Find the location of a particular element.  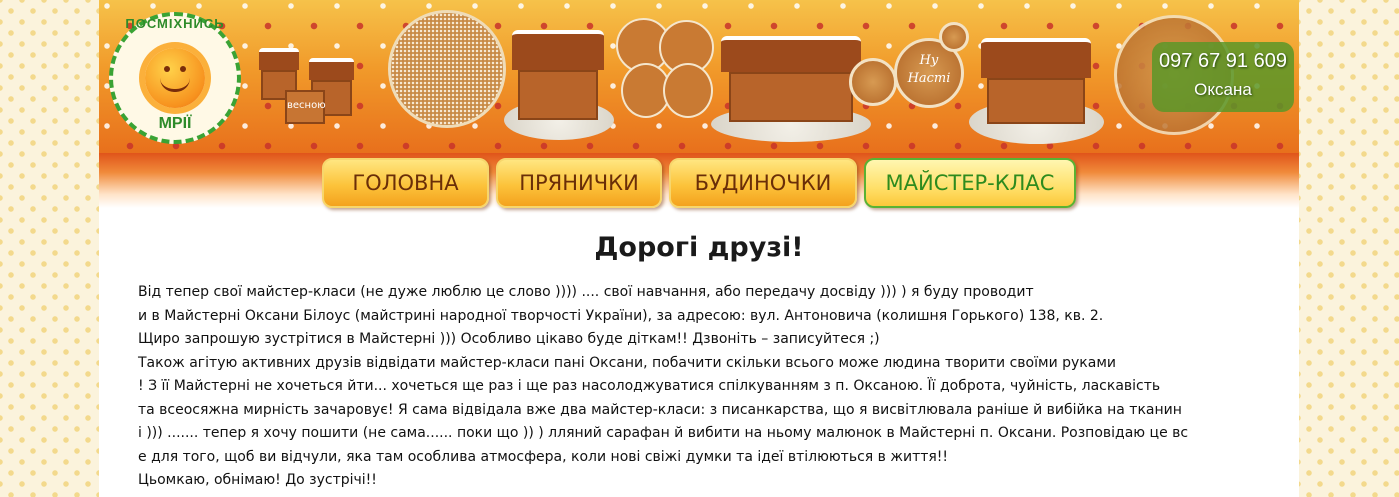

nav-houses: БУДИНОЧКИ is located at coordinates (763, 183).